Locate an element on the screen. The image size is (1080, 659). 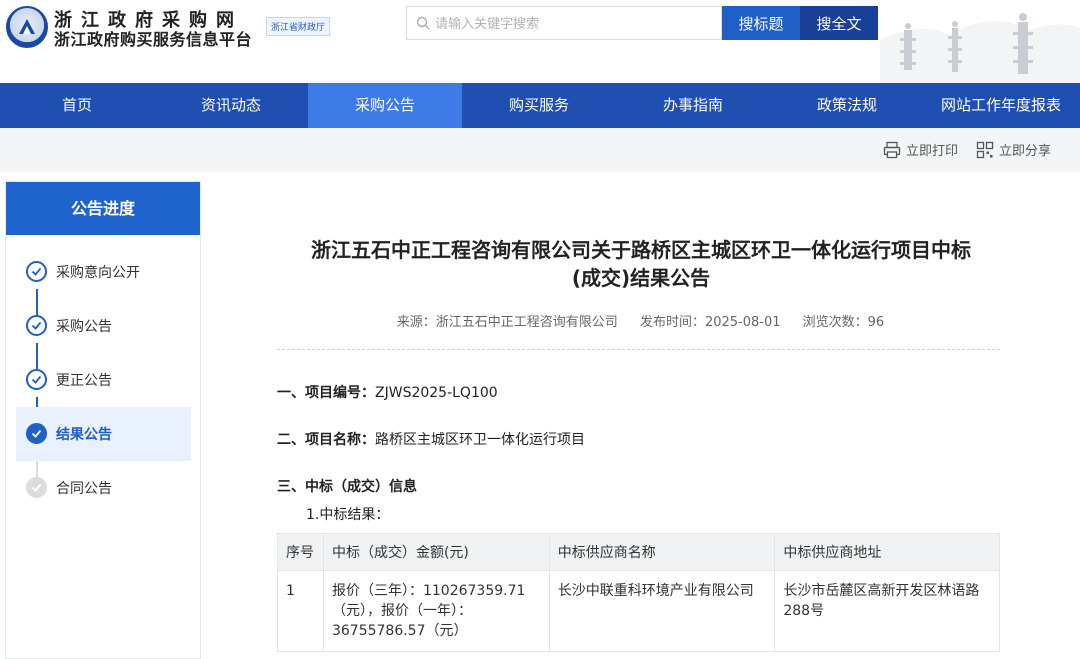
meta-views: 浏览次数：96 is located at coordinates (843, 322).